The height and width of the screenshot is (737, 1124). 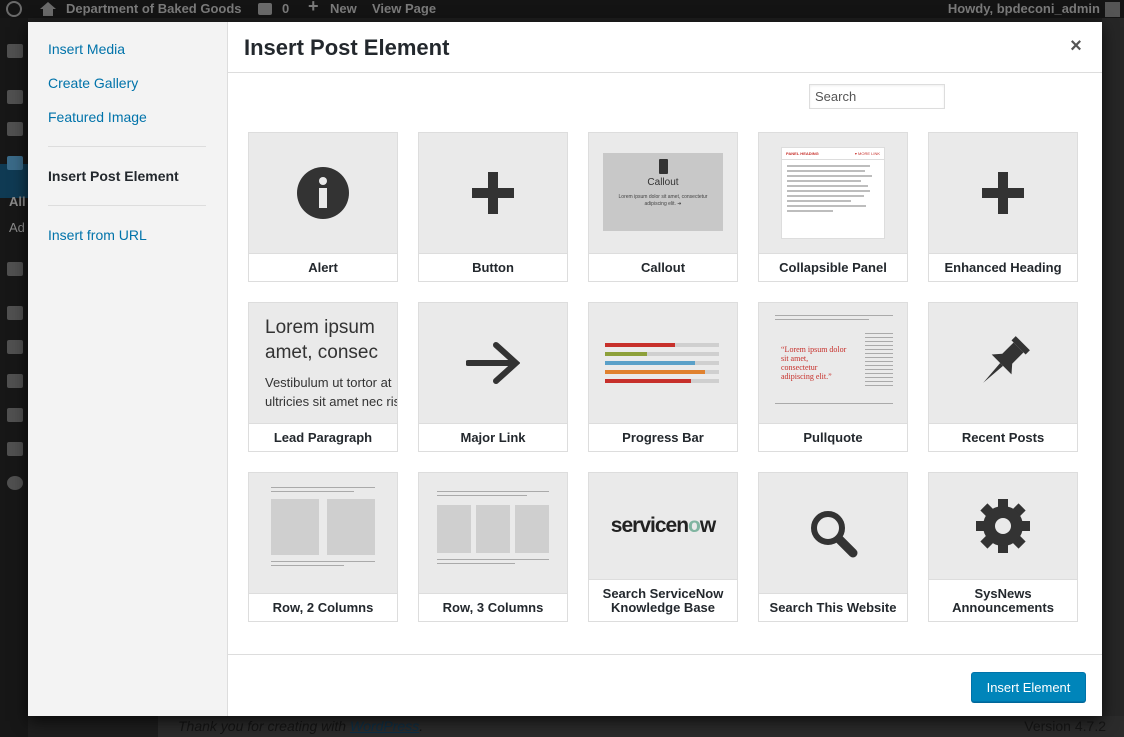 What do you see at coordinates (97, 117) in the screenshot?
I see `menu-item-featured-image: Featured Image` at bounding box center [97, 117].